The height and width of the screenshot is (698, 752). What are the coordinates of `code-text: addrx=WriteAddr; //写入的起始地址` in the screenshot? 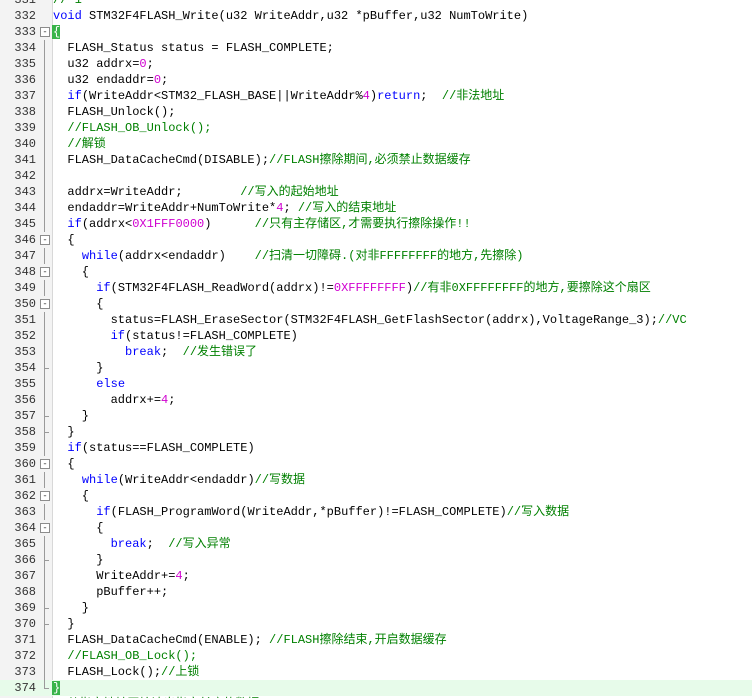 It's located at (195, 192).